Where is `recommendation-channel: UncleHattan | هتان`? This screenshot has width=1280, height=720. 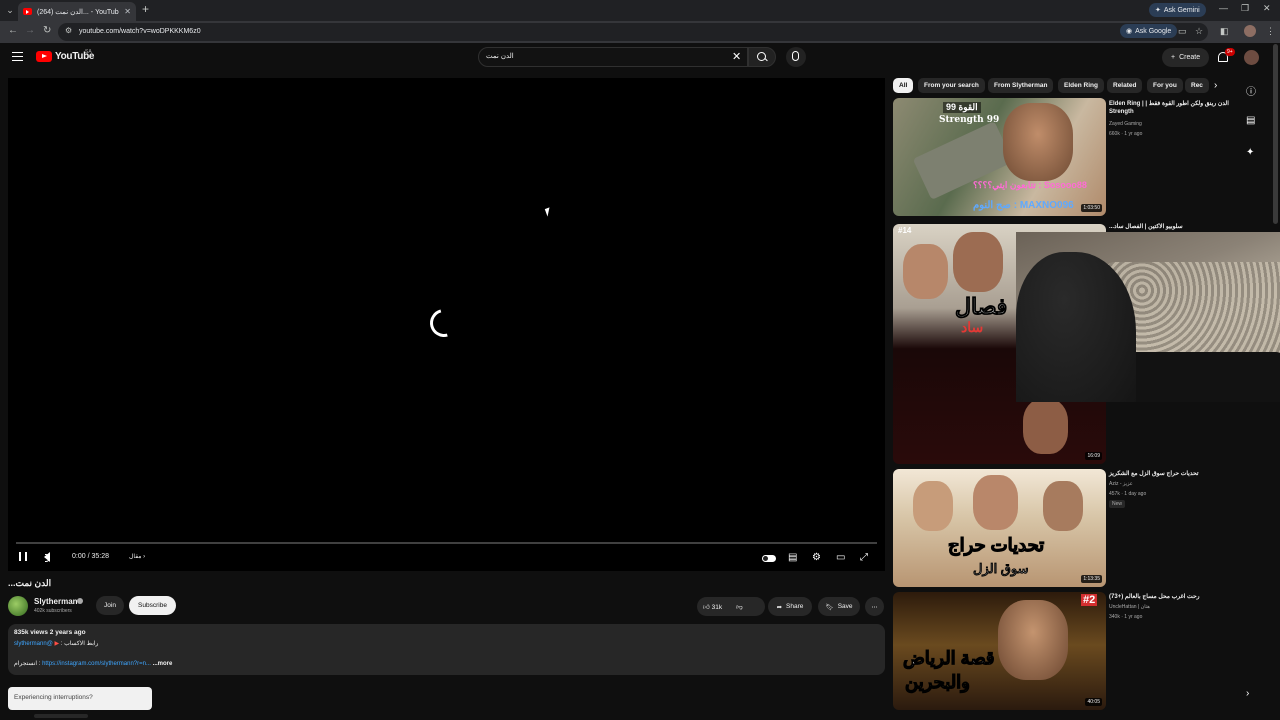
recommendation-channel: UncleHattan | هتان is located at coordinates (1129, 607).